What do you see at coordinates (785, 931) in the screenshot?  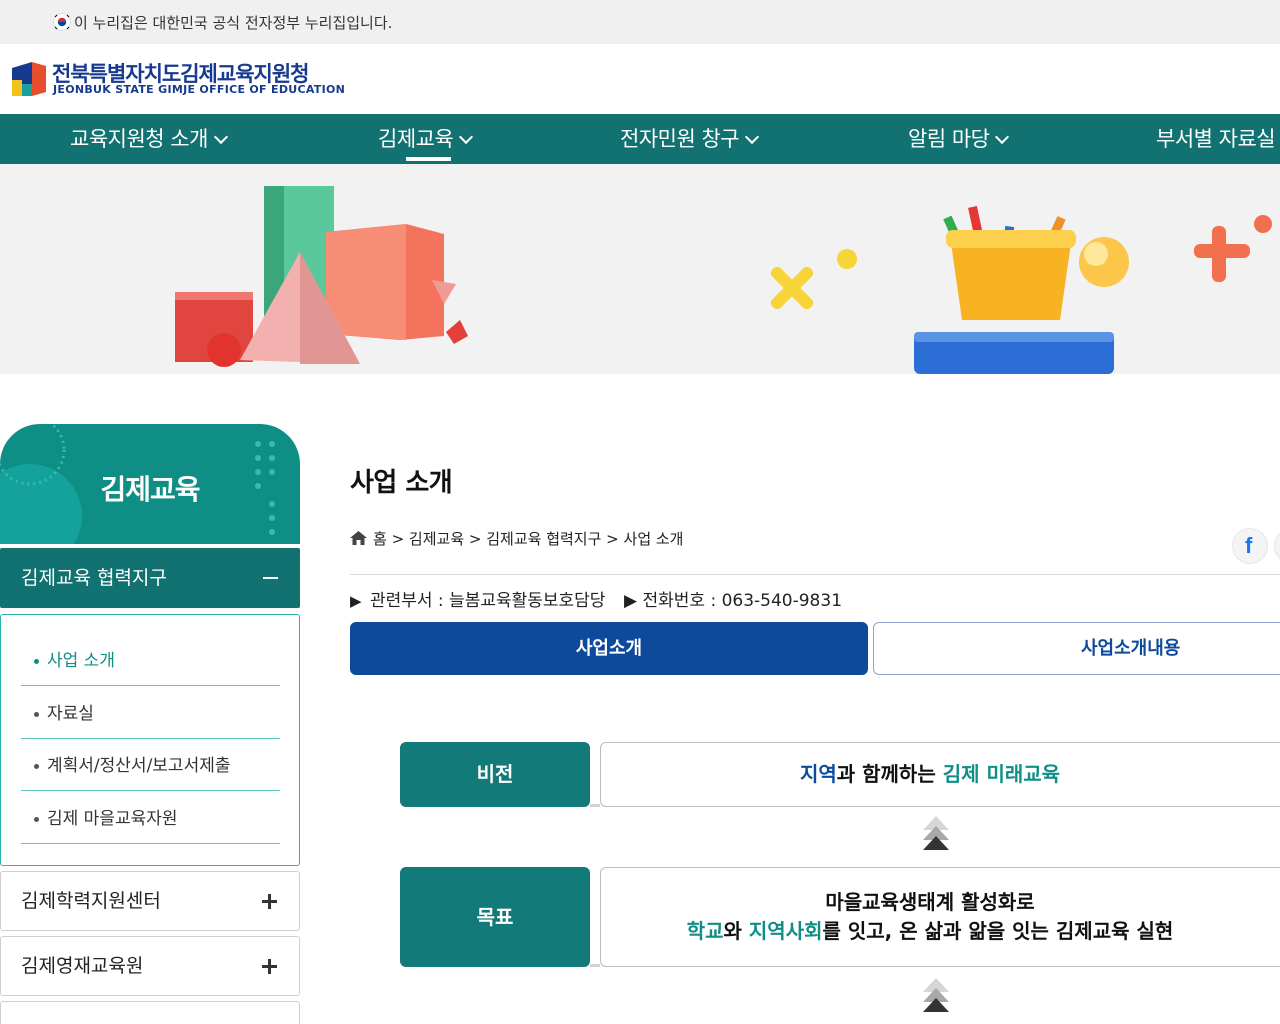 I see `goal-highlight-community: 지역사회` at bounding box center [785, 931].